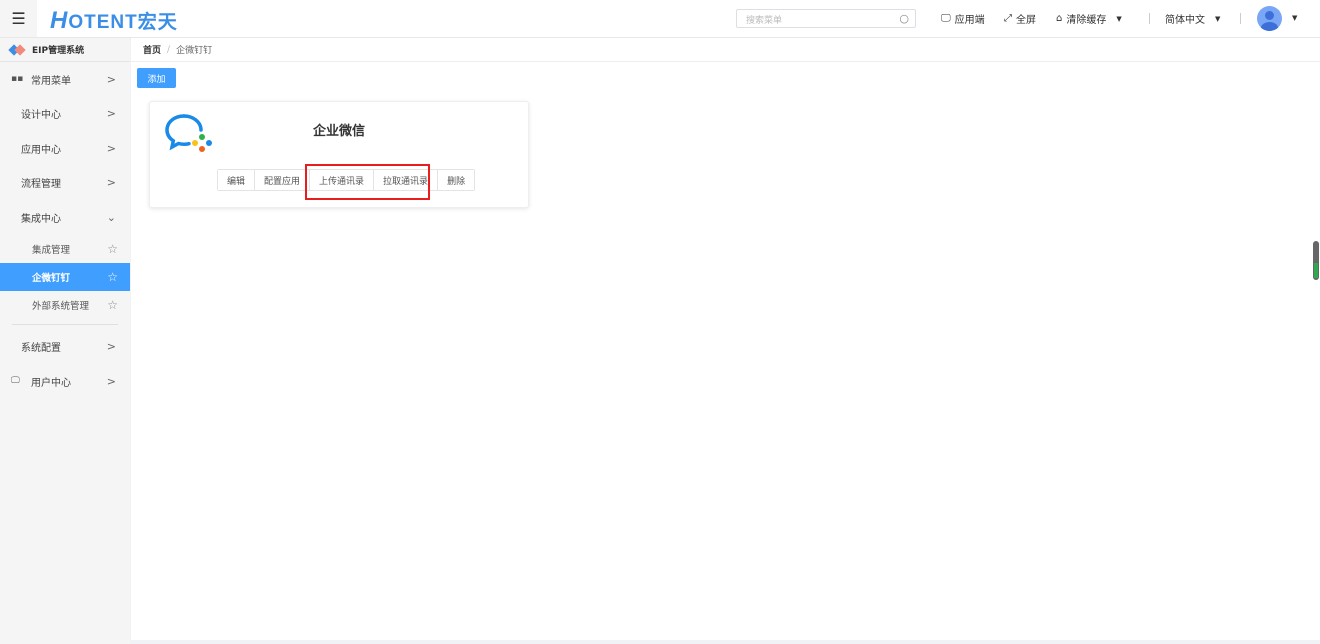 The height and width of the screenshot is (644, 1320). Describe the element at coordinates (1020, 18) in the screenshot. I see `fullscreen-button: ⤢ 全屏` at that location.